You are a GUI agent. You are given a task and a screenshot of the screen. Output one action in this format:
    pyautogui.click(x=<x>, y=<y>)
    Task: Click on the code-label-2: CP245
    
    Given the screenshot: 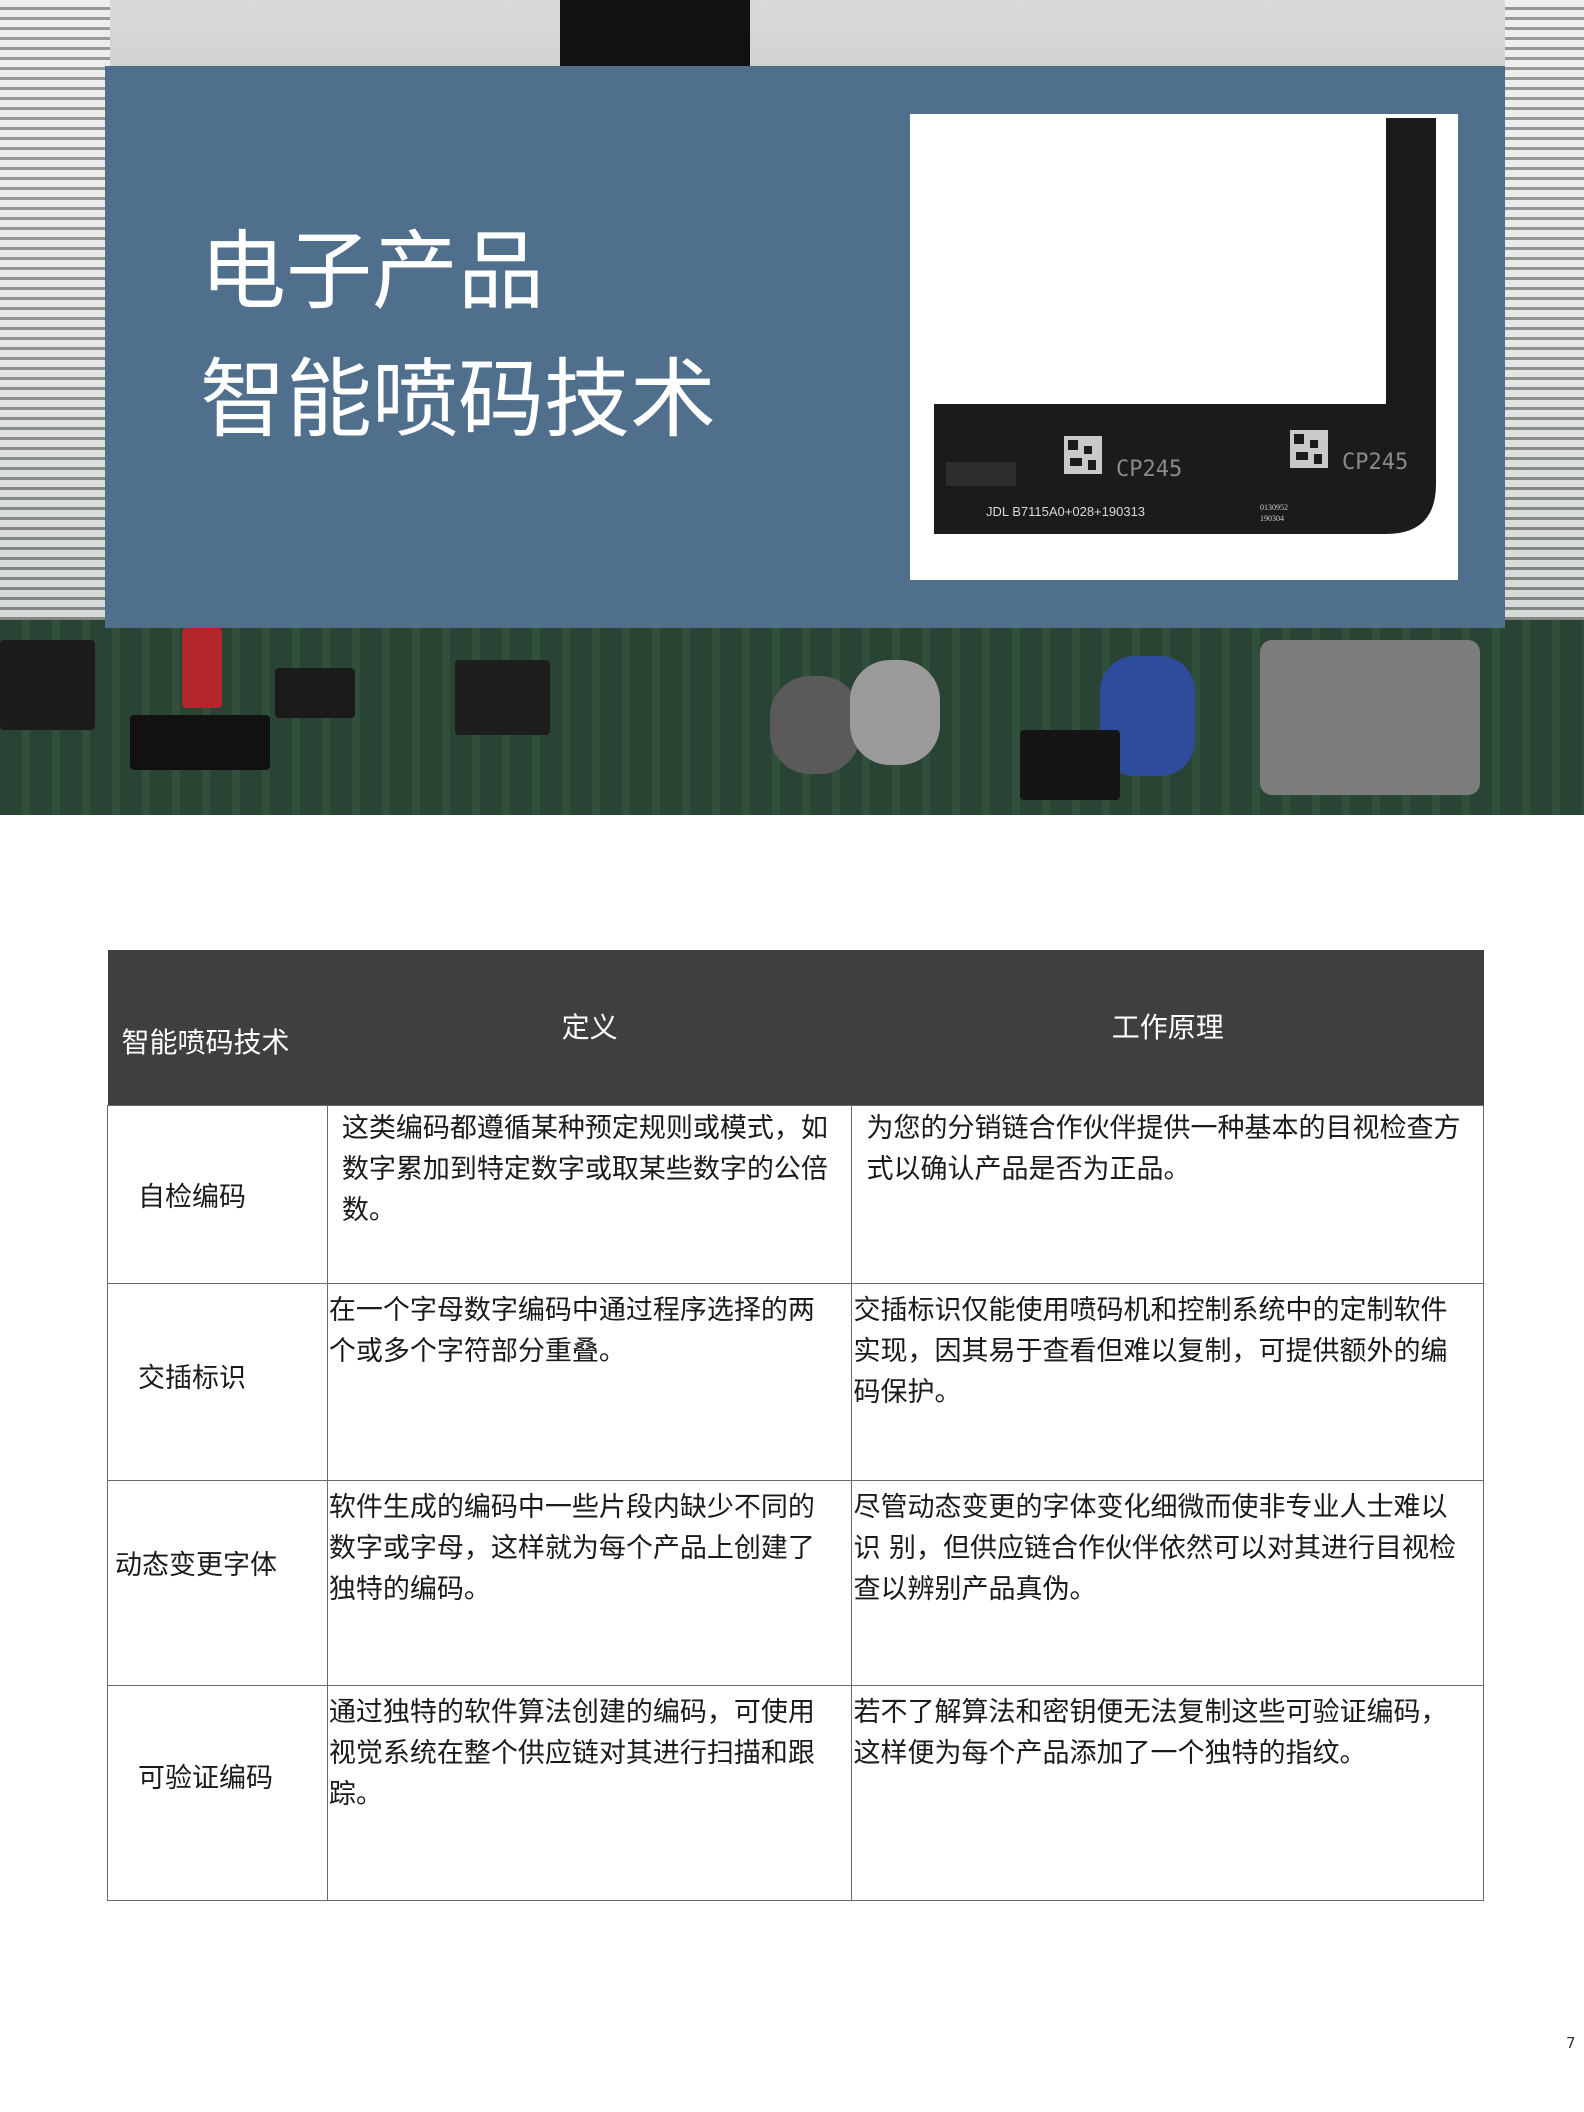 What is the action you would take?
    pyautogui.click(x=1375, y=462)
    